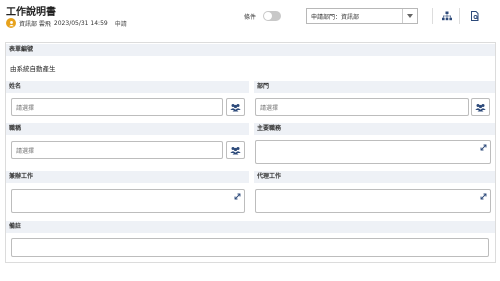 The width and height of the screenshot is (500, 281). Describe the element at coordinates (268, 16) in the screenshot. I see `toggle-knob` at that location.